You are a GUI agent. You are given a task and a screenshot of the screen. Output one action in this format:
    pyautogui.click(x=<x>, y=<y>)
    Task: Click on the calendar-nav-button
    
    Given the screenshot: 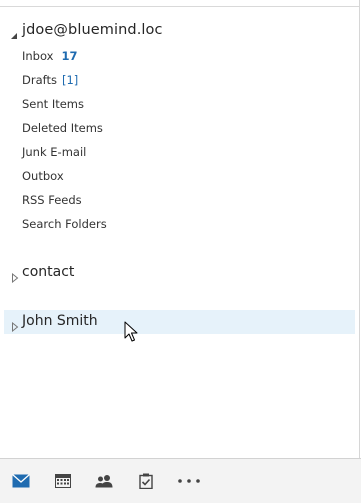 What is the action you would take?
    pyautogui.click(x=63, y=481)
    